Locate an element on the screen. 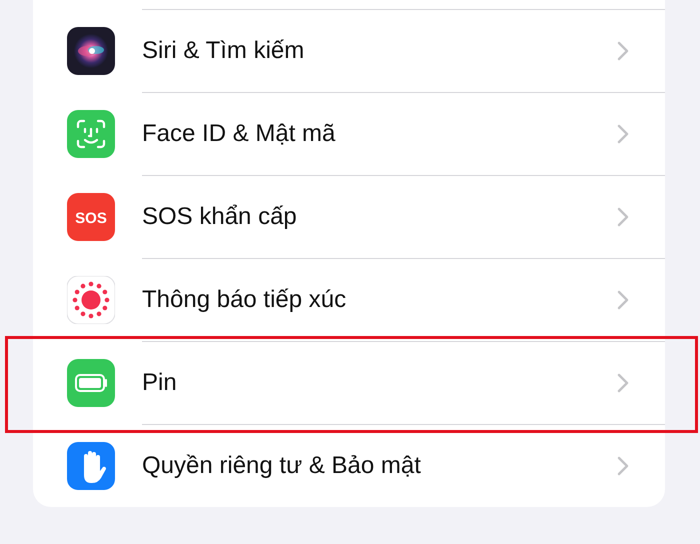 The width and height of the screenshot is (700, 544). hand-icon is located at coordinates (91, 466).